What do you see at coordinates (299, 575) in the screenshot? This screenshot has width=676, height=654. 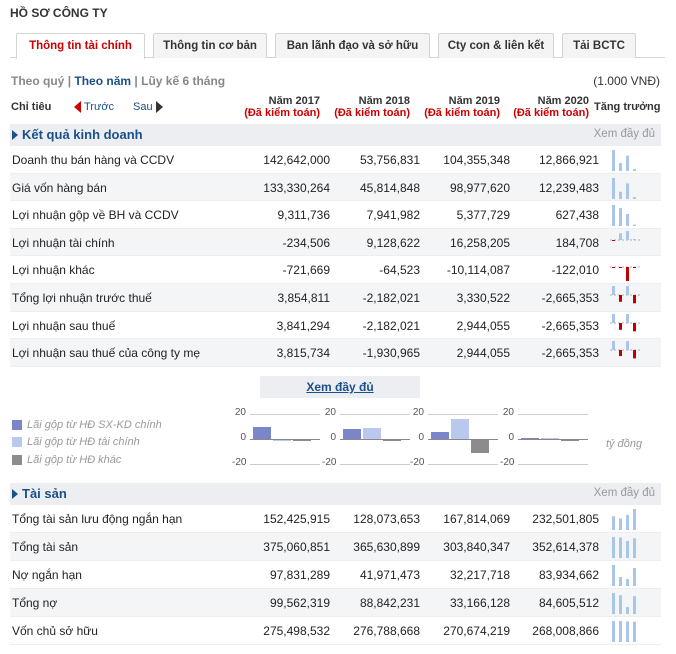 I see `cell-value: 97,831,289` at bounding box center [299, 575].